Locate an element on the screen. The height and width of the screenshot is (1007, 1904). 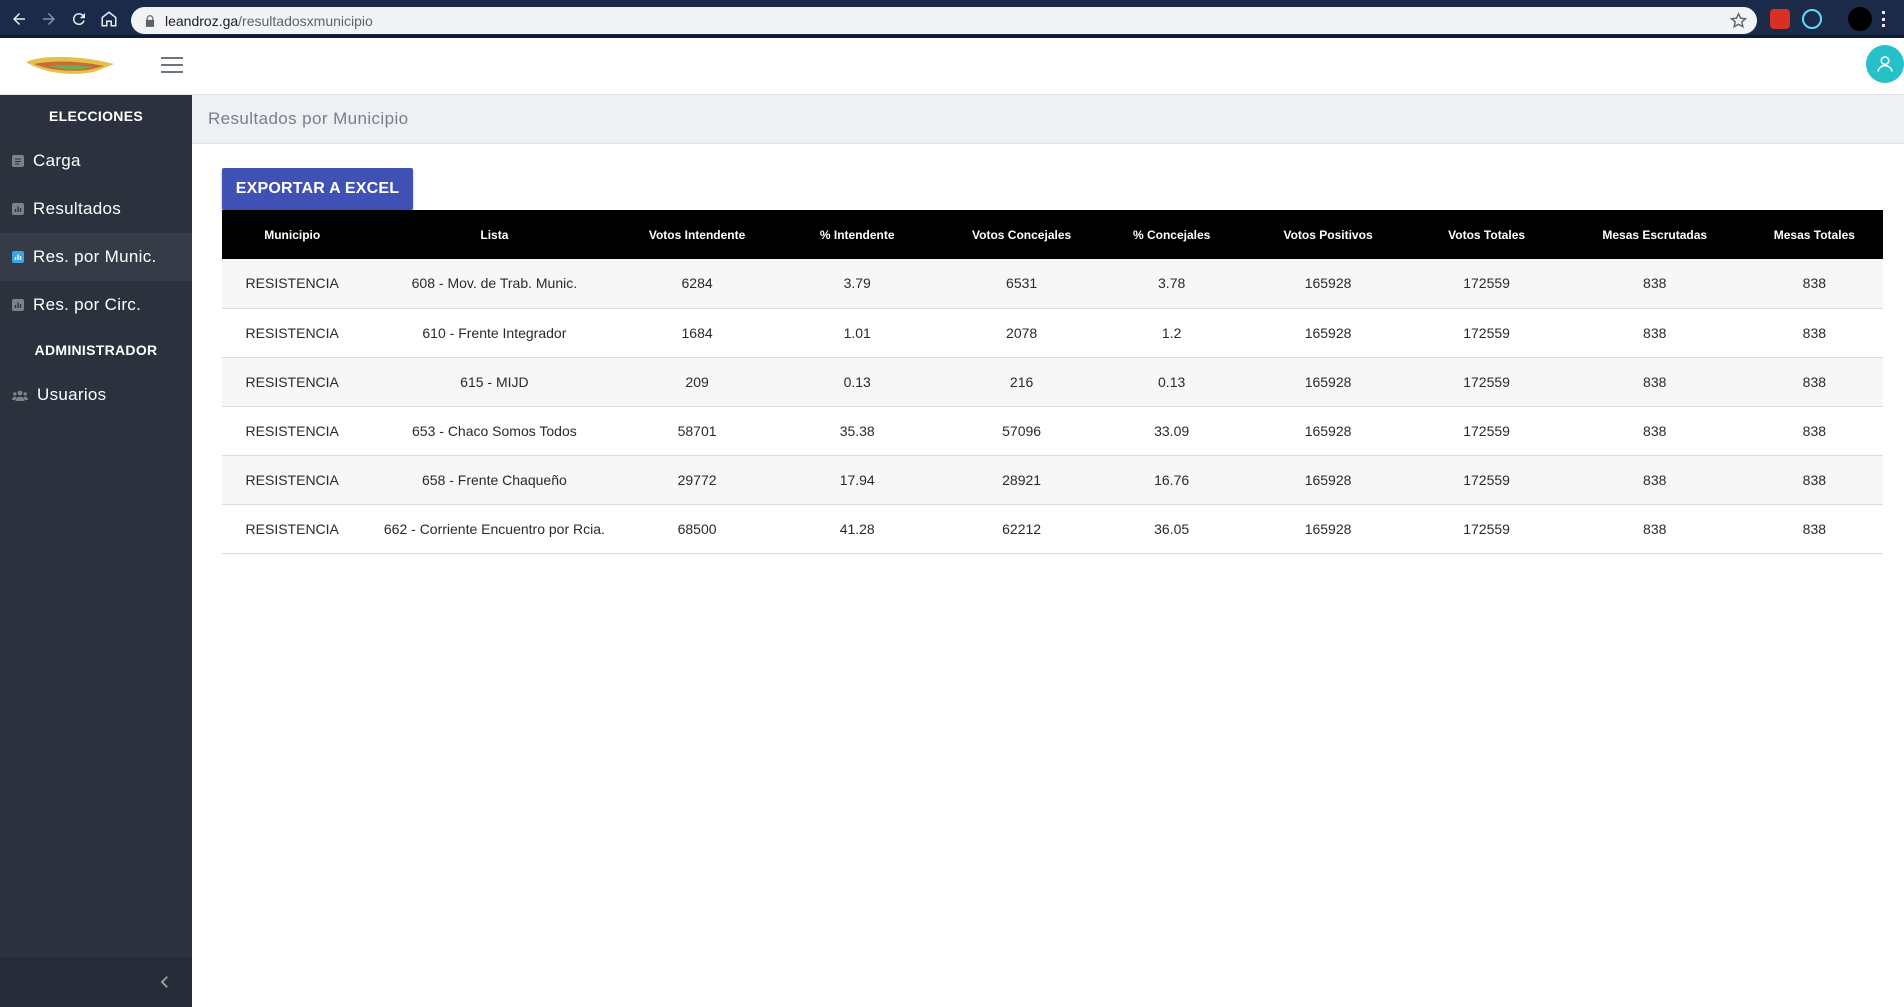
column-header: Lista is located at coordinates (494, 234).